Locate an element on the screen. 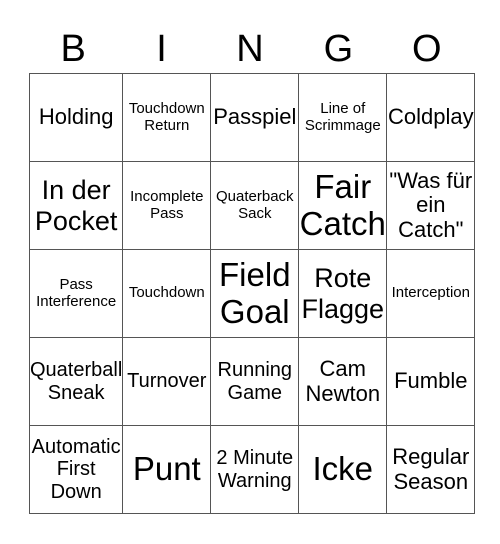 Image resolution: width=500 pixels, height=544 pixels. bingo-cell: Pass Interference is located at coordinates (76, 293).